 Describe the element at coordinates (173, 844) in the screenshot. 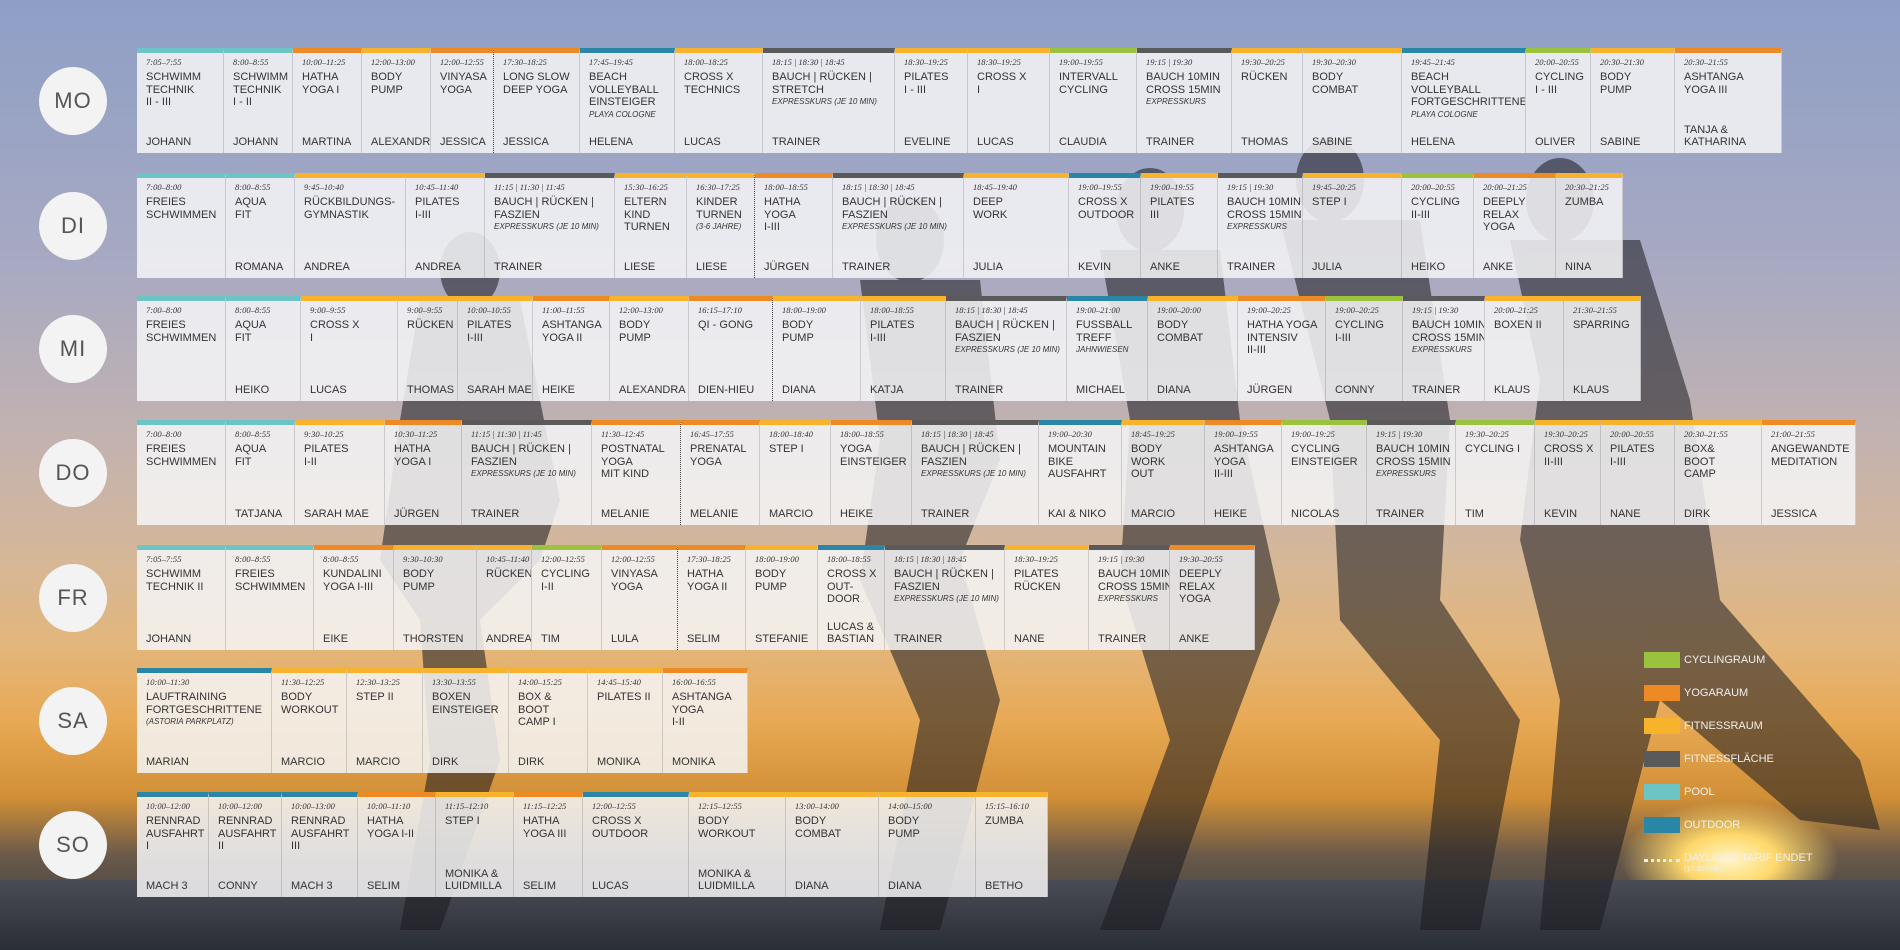

I see `class-cell: 10:00–12:00 RENNRAD AUSFAHRT I MACH 3` at that location.